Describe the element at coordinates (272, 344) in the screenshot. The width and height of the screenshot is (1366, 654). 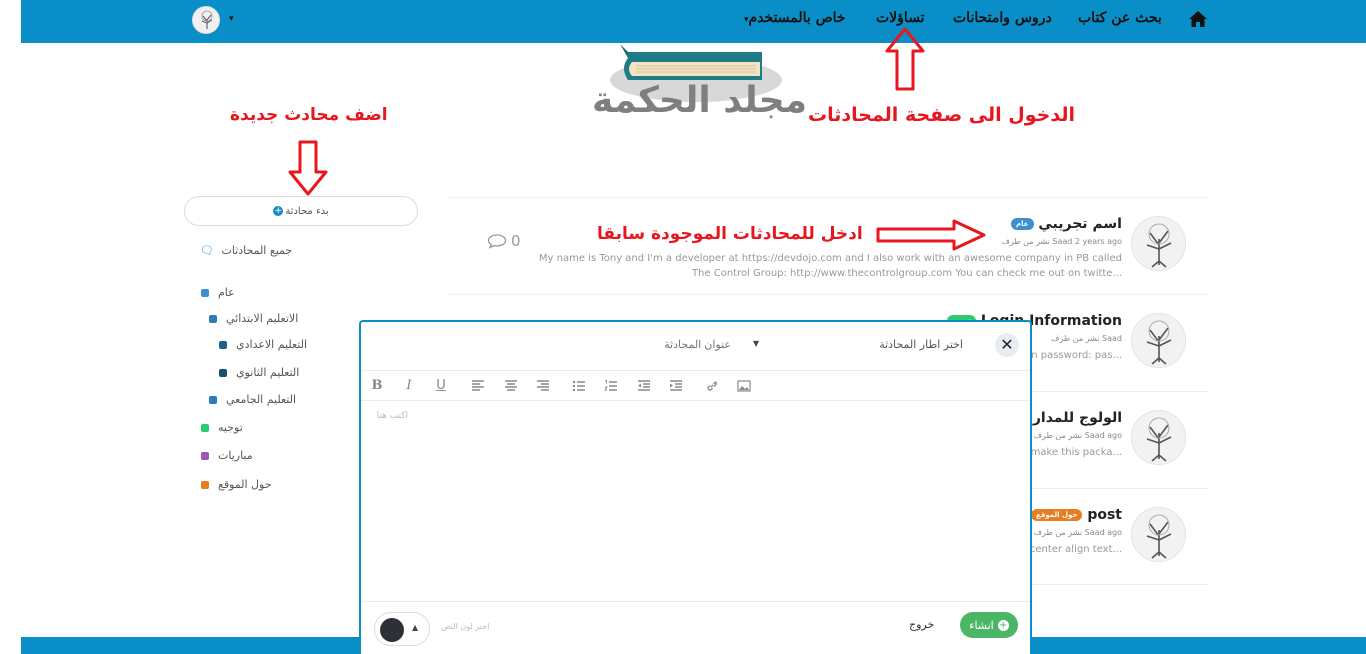
I see `category-label: التعليم الاعدادي` at that location.